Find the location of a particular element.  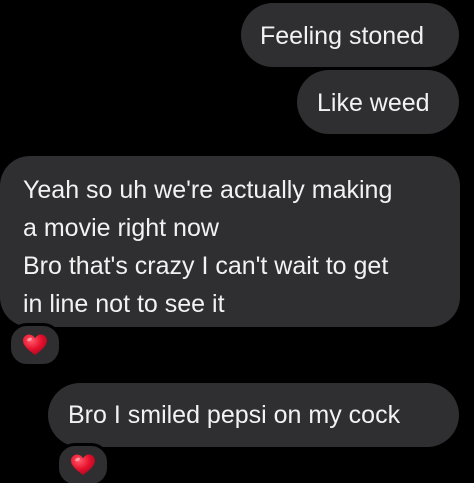

message-bubble-sent: Like weed is located at coordinates (378, 102).